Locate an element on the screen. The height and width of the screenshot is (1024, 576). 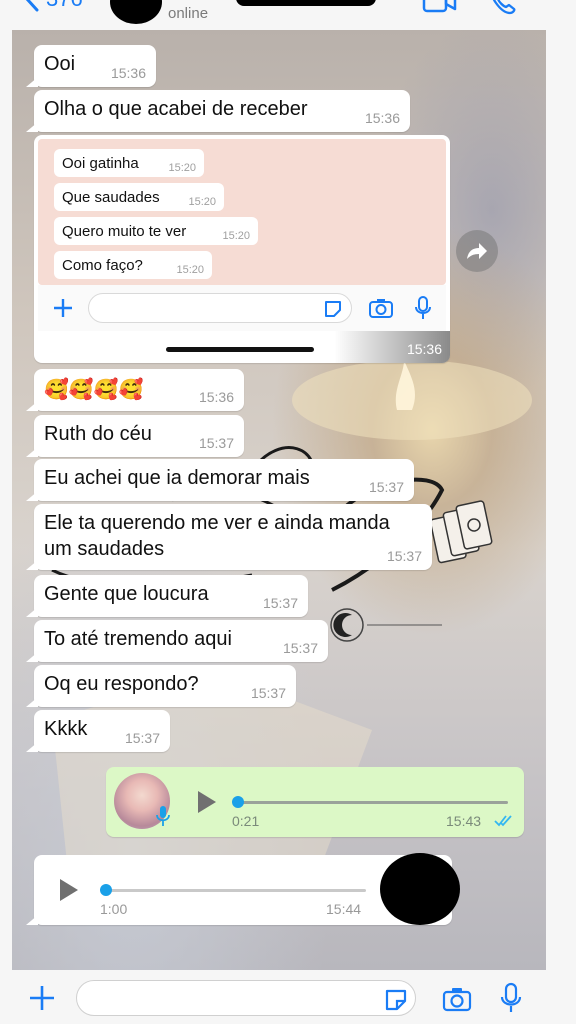
back-button: 376 is located at coordinates (53, 6).